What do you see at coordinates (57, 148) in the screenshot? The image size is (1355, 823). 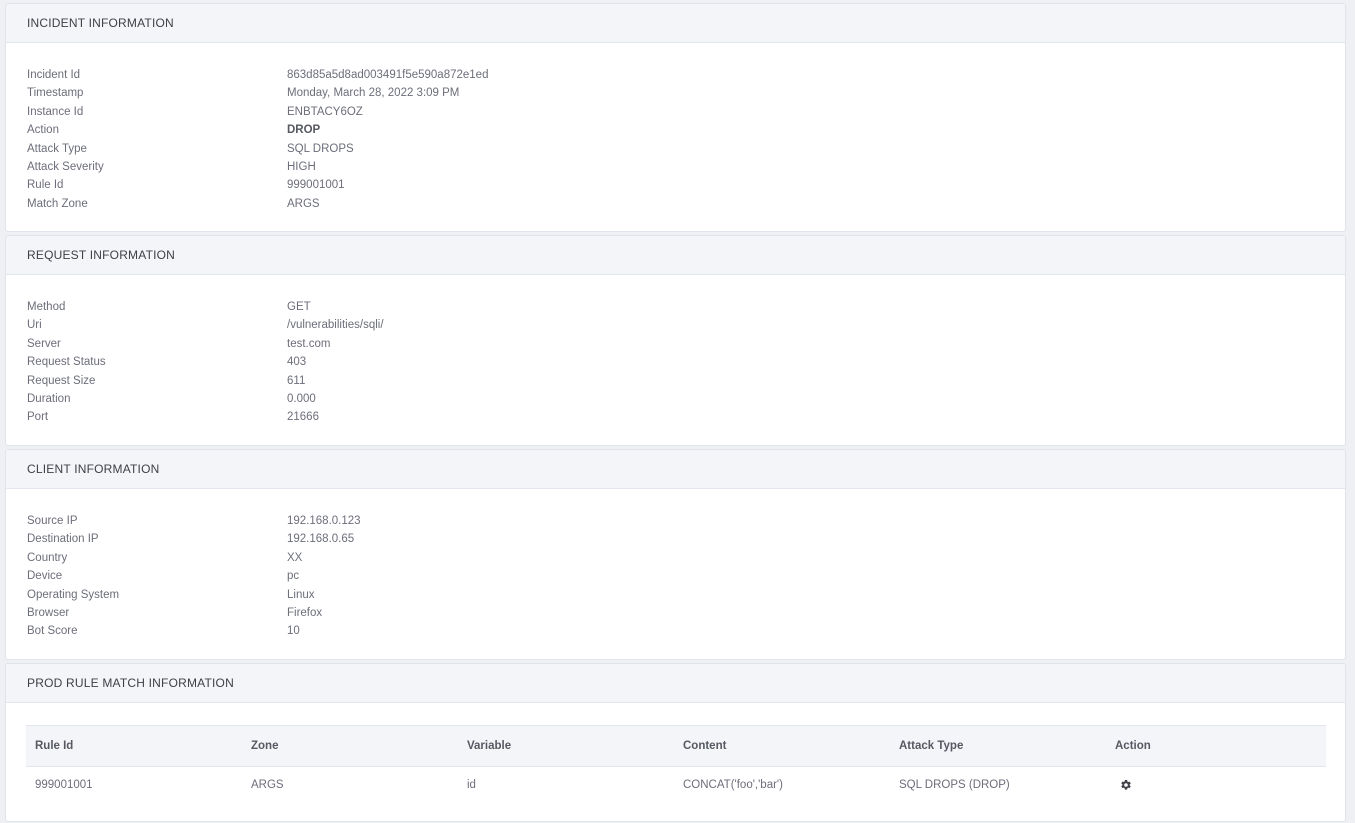 I see `info-label: Attack Type` at bounding box center [57, 148].